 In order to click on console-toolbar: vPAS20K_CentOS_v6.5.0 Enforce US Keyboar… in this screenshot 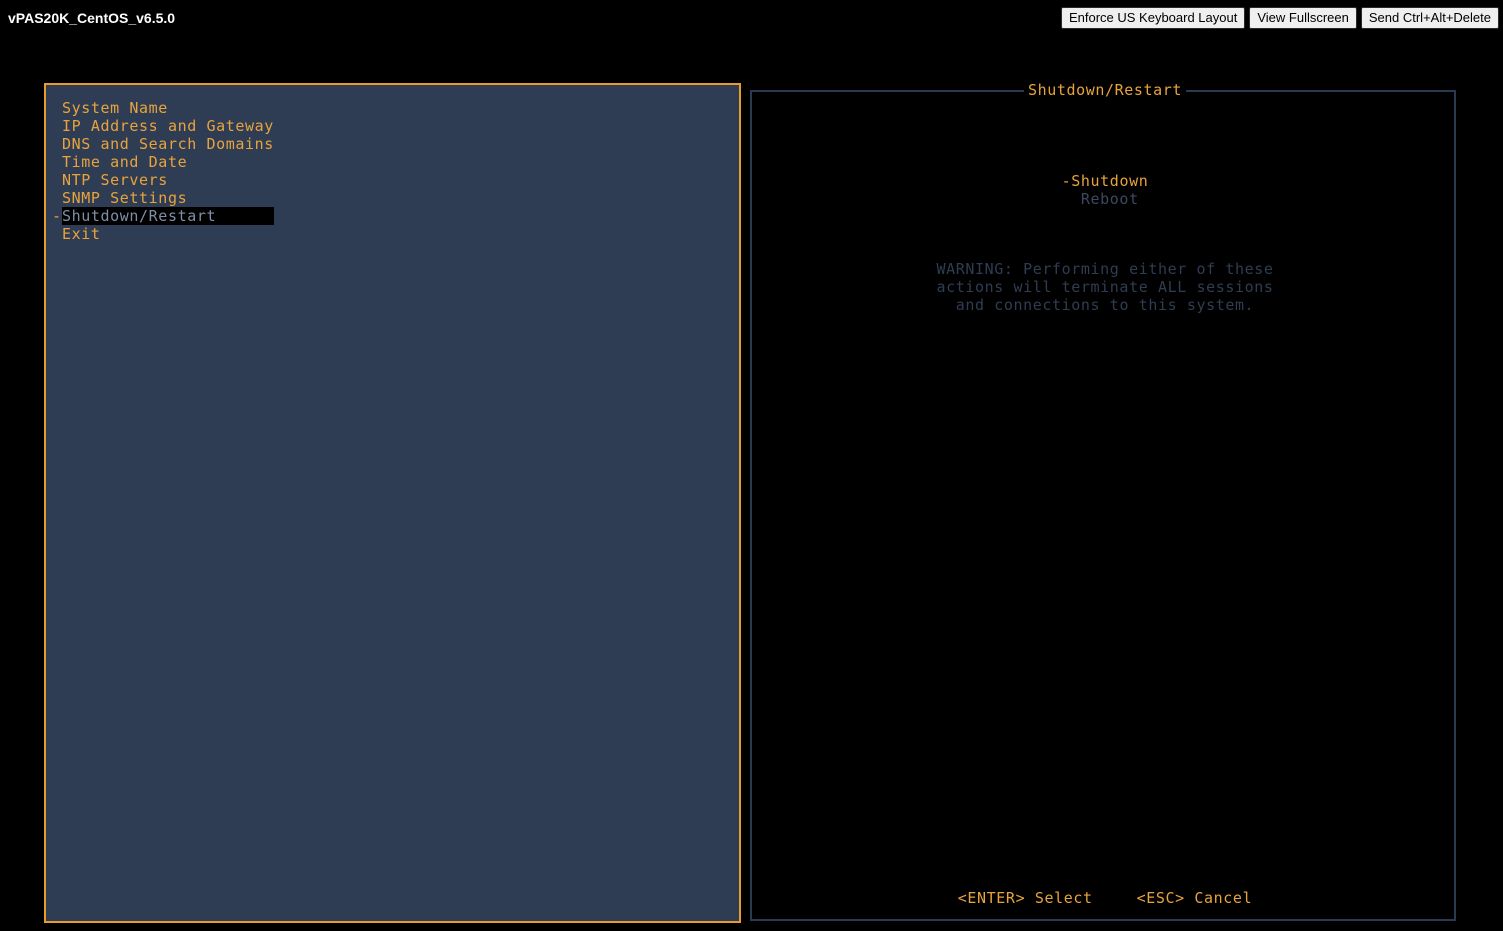, I will do `click(751, 19)`.